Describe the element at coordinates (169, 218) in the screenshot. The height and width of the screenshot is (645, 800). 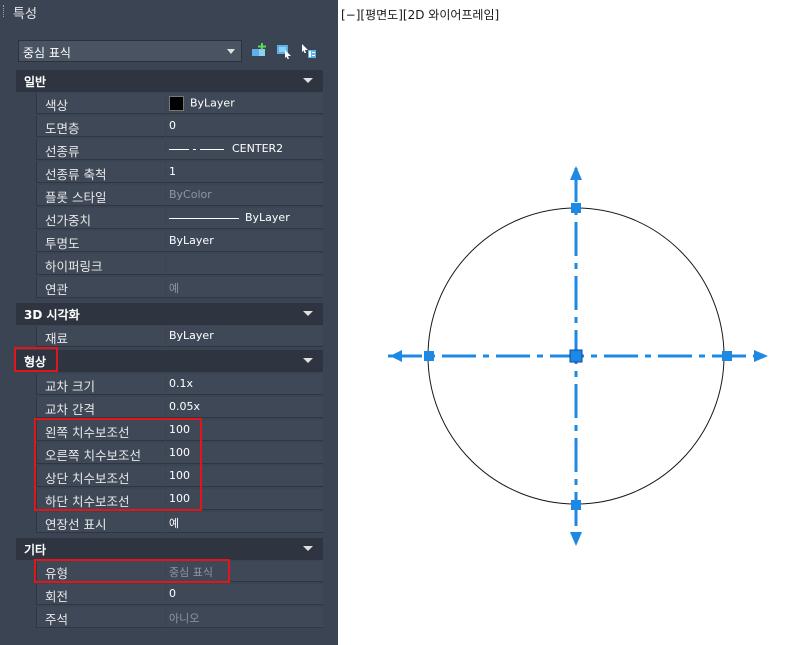
I see `prop-row-lineweight: 선가중치 ByLayer` at that location.